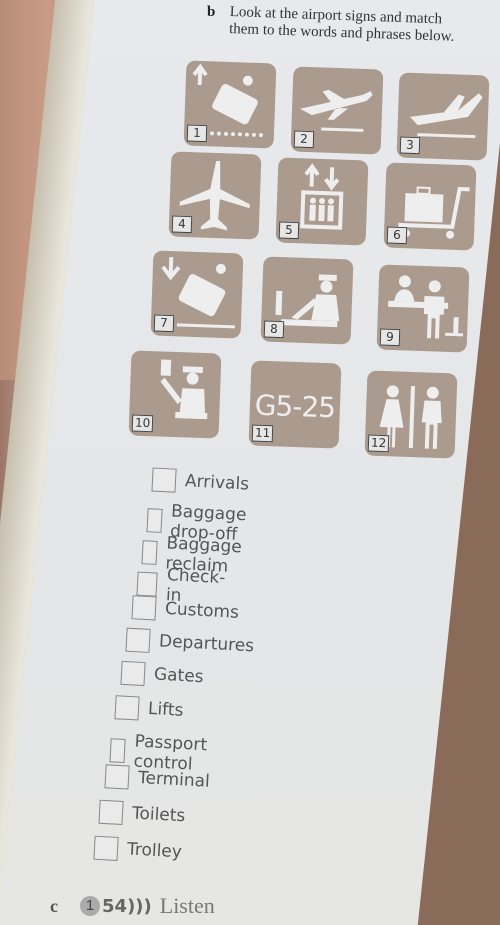 The image size is (500, 925). I want to click on sign-number: 5, so click(289, 230).